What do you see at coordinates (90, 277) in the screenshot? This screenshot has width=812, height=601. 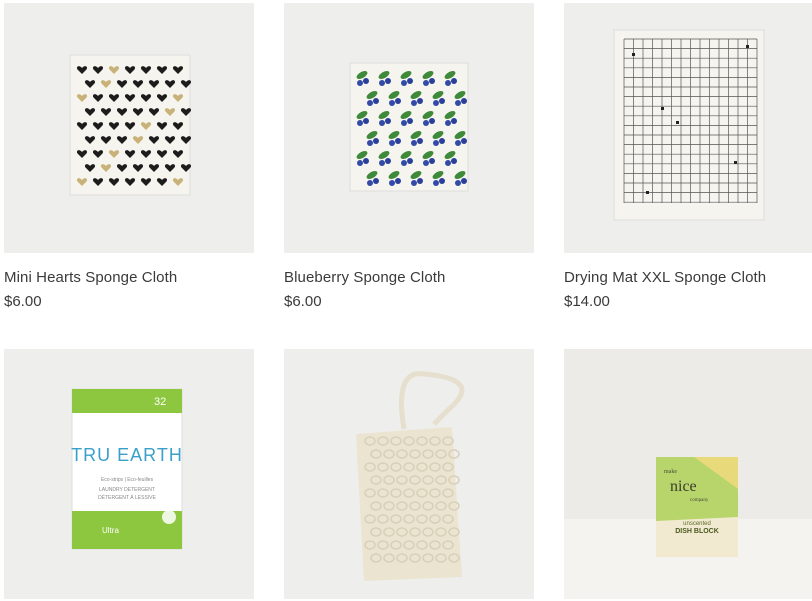 I see `product-title: Mini Hearts Sponge Cloth` at bounding box center [90, 277].